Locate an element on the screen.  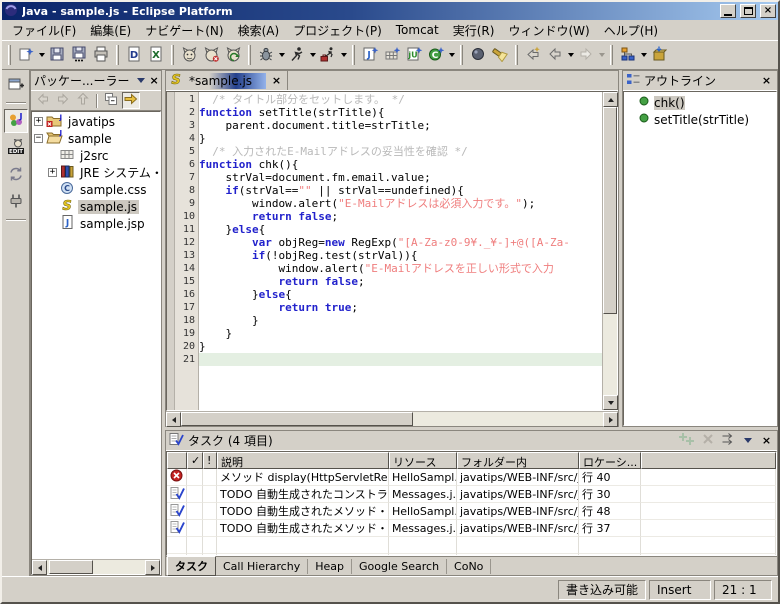
editor-hscrollbar is located at coordinates (392, 419).